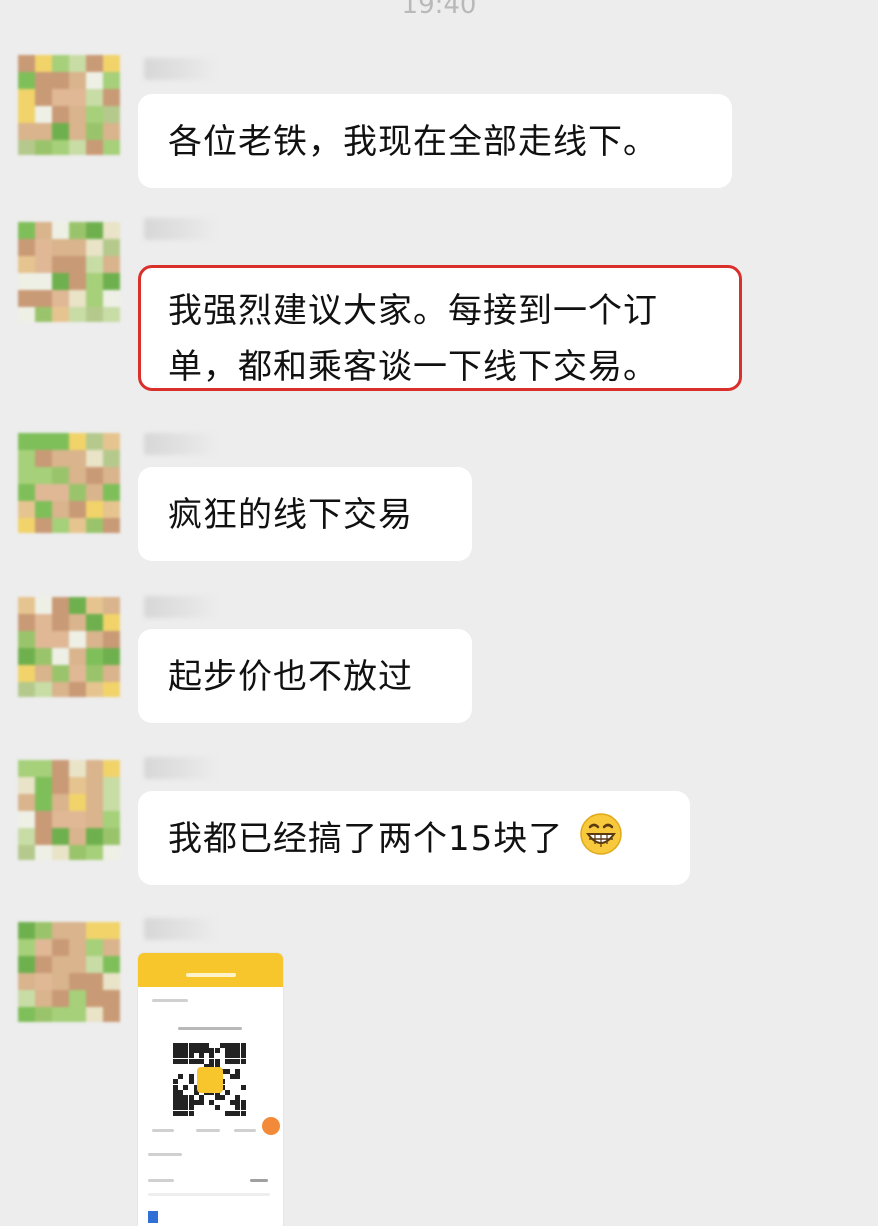 The image size is (878, 1226). What do you see at coordinates (366, 839) in the screenshot?
I see `message-text: 我都已经搞了两个15块了` at bounding box center [366, 839].